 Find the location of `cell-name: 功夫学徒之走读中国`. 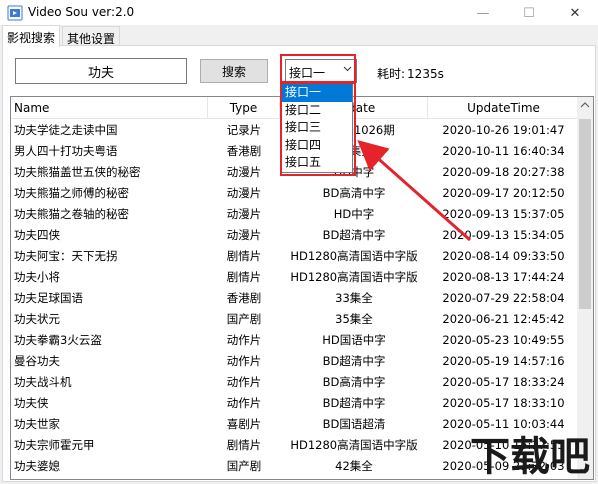

cell-name: 功夫学徒之走读中国 is located at coordinates (66, 130).